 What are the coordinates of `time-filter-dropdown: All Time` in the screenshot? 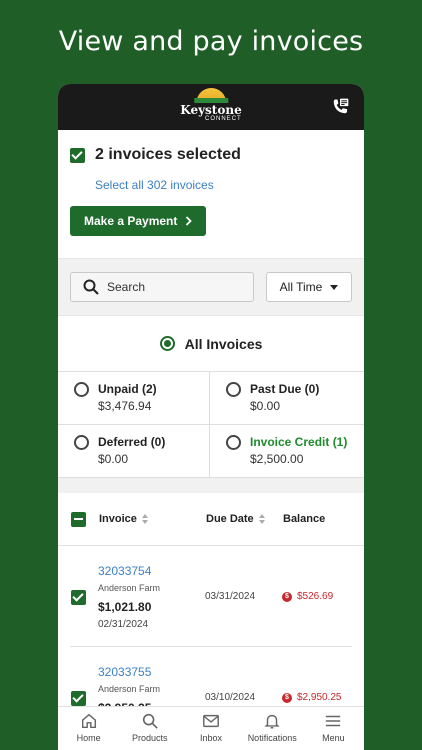 It's located at (309, 287).